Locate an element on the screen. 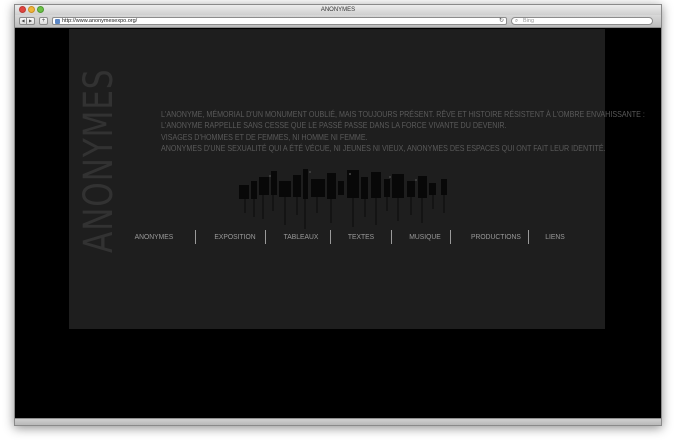 This screenshot has width=675, height=445. add-bookmark-button: + is located at coordinates (43, 21).